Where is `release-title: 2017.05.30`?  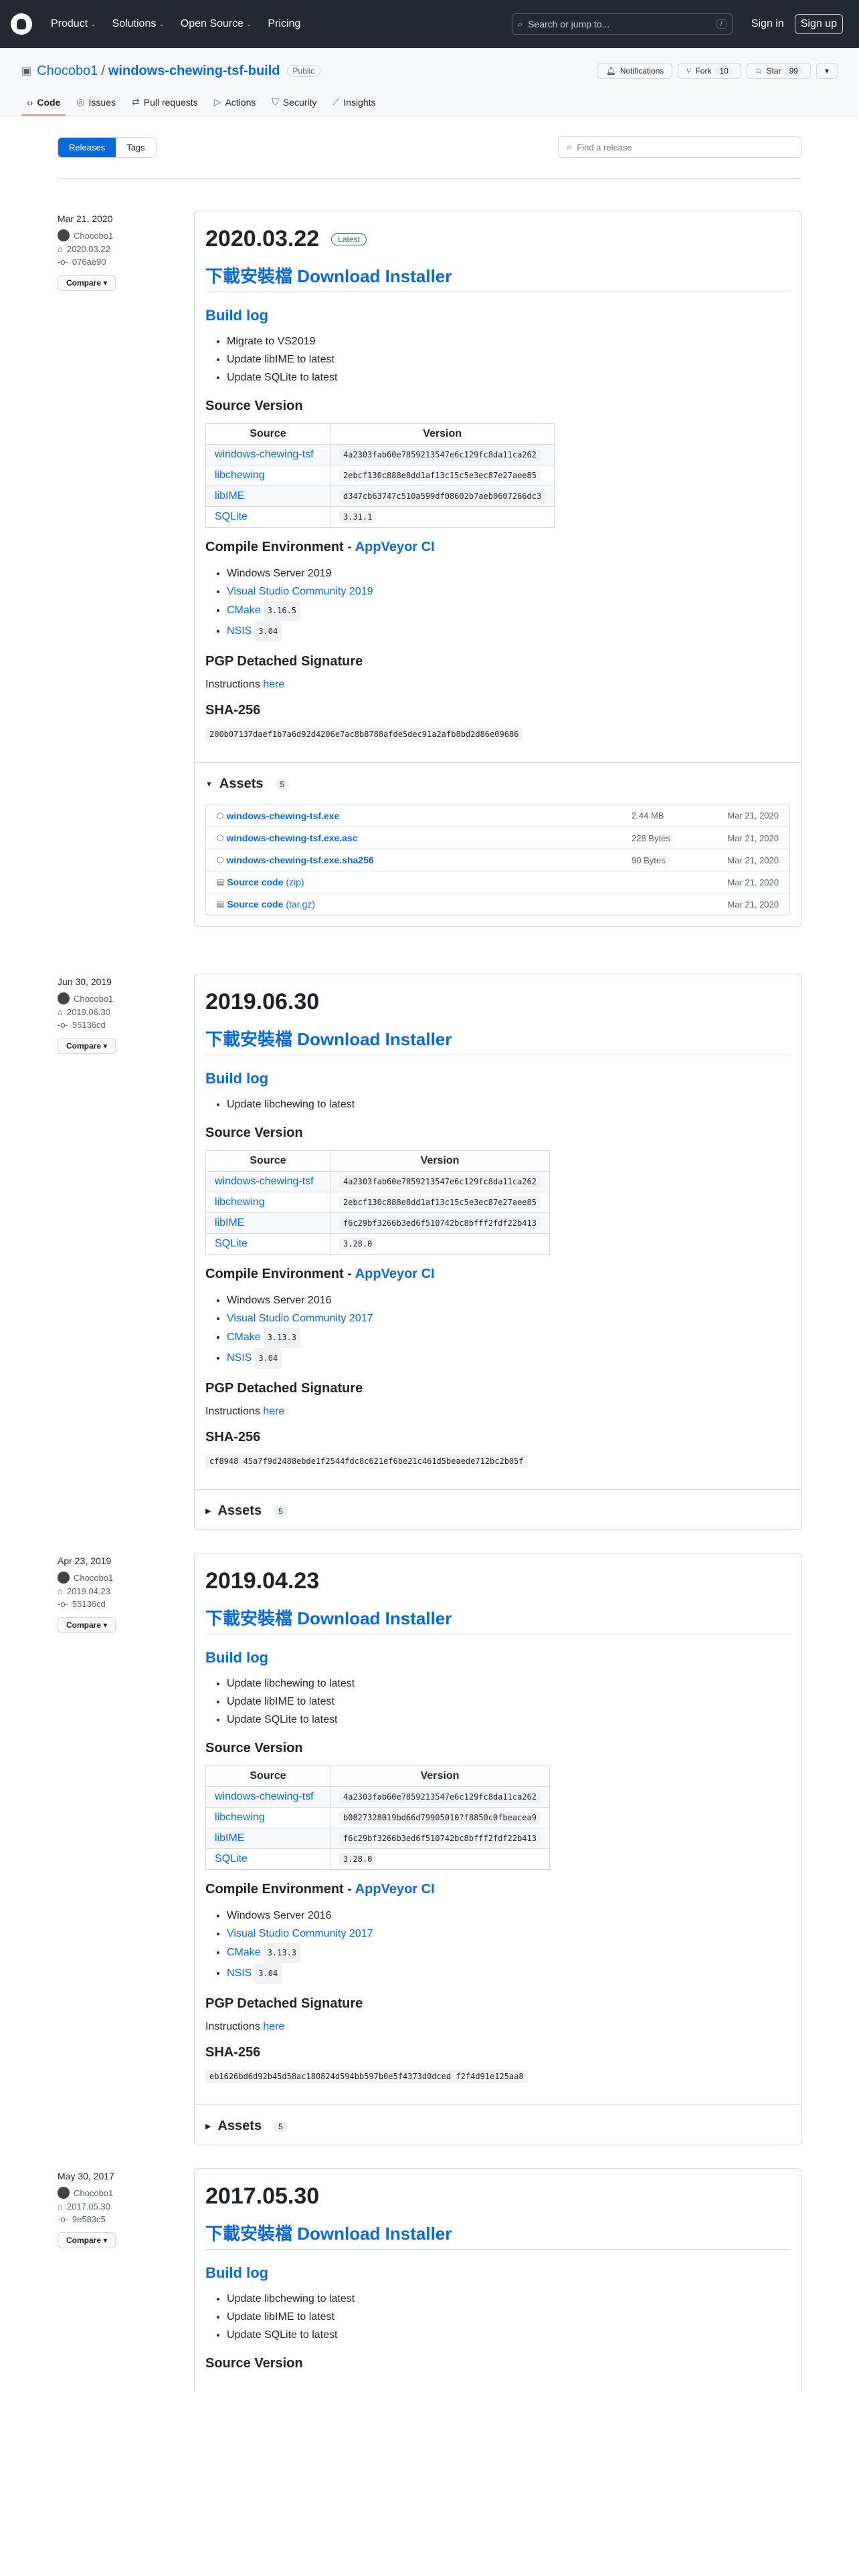 release-title: 2017.05.30 is located at coordinates (262, 2196).